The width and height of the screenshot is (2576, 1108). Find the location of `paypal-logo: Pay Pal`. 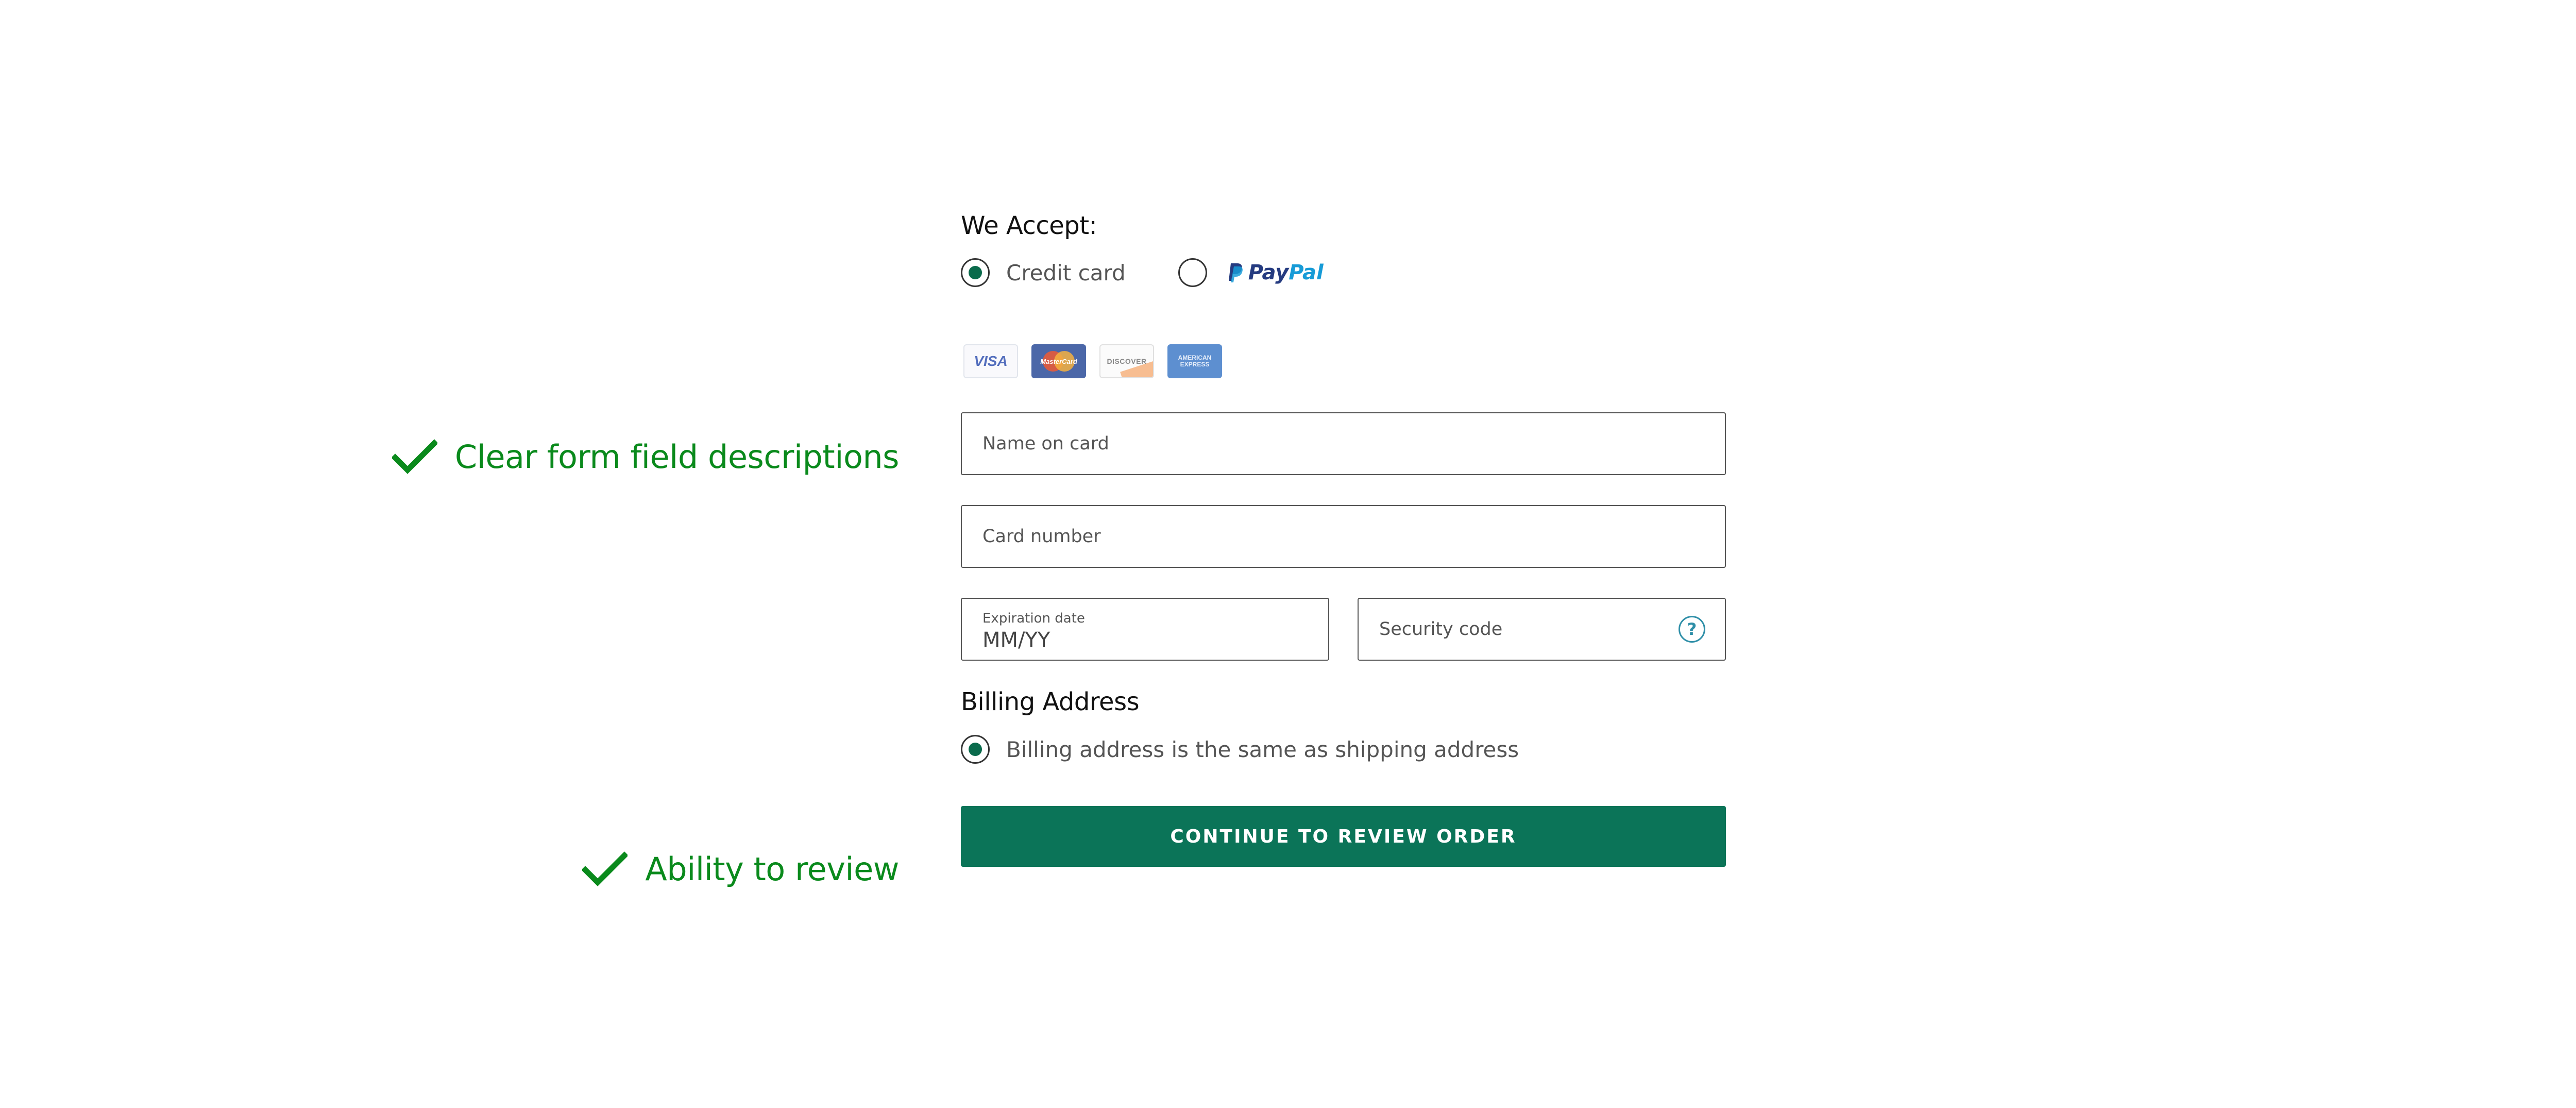

paypal-logo: Pay Pal is located at coordinates (1276, 272).